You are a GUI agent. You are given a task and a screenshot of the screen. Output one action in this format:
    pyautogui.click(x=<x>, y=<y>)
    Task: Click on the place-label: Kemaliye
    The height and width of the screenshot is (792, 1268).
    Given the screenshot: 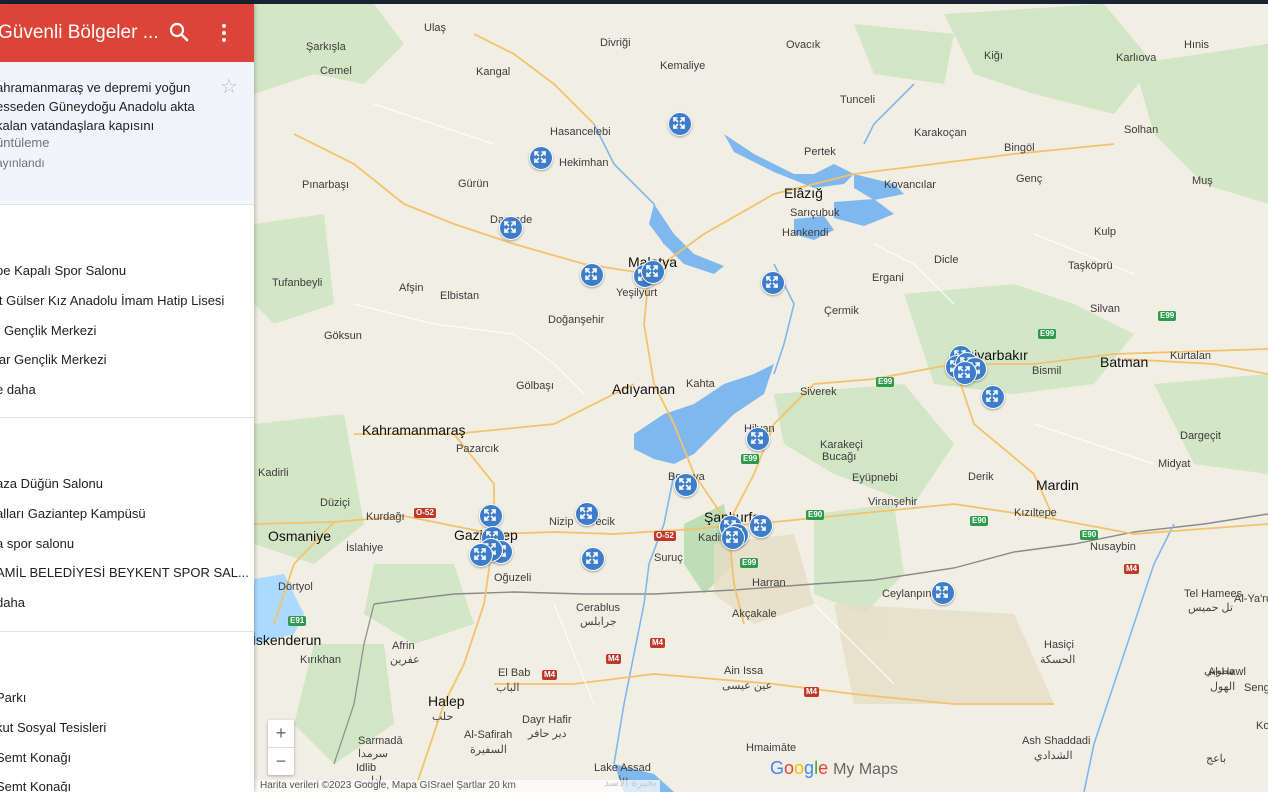 What is the action you would take?
    pyautogui.click(x=683, y=66)
    